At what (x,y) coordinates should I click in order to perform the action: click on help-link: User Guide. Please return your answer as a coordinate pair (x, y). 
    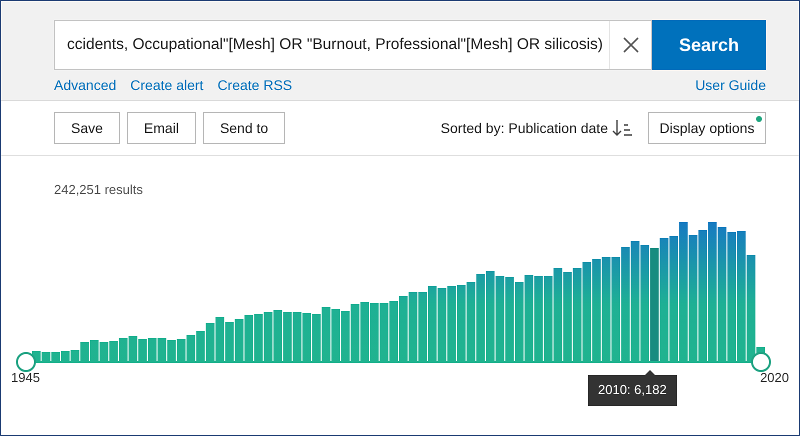
    Looking at the image, I should click on (730, 85).